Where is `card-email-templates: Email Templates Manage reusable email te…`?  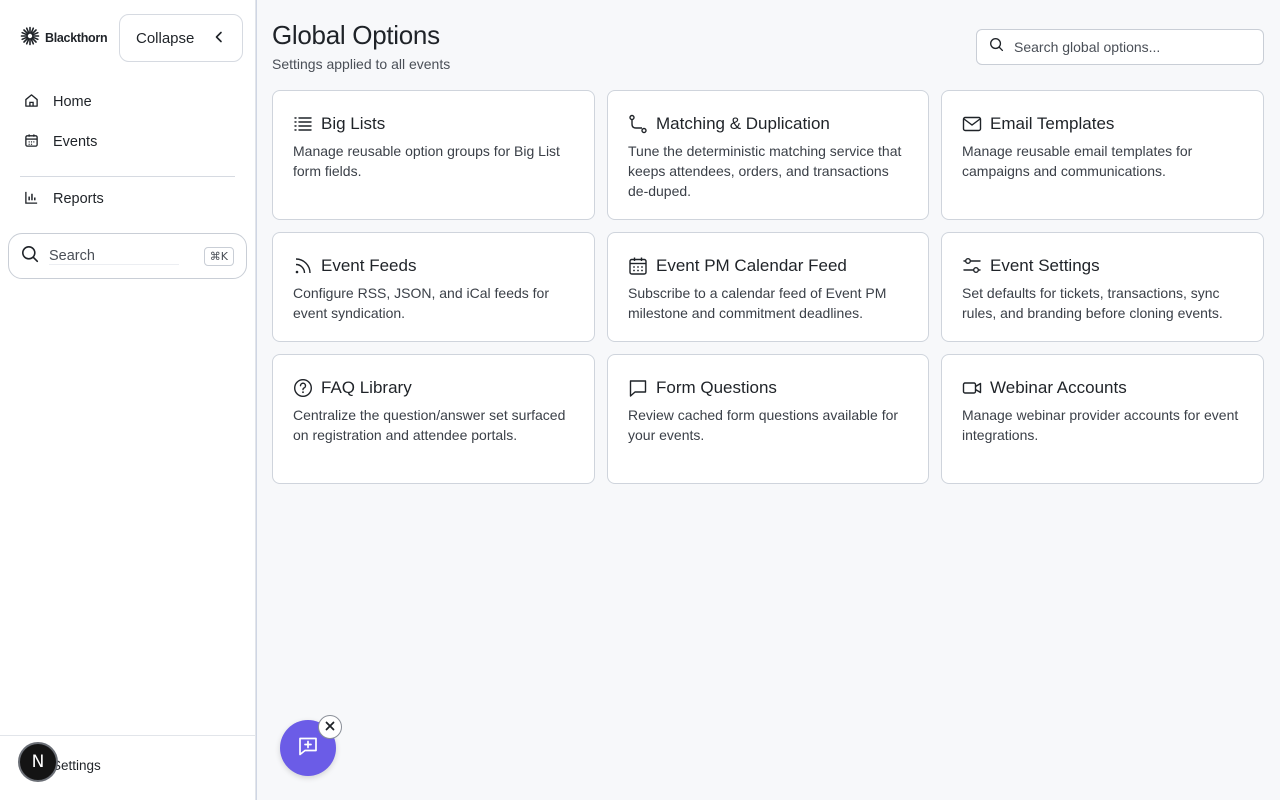
card-email-templates: Email Templates Manage reusable email te… is located at coordinates (1102, 155).